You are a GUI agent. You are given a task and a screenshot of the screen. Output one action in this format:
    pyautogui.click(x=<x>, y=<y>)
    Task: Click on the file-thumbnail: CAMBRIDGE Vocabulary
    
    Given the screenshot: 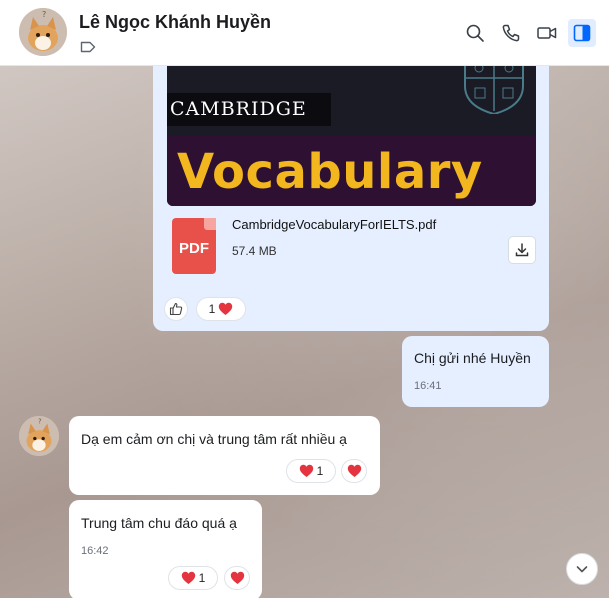 What is the action you would take?
    pyautogui.click(x=351, y=136)
    